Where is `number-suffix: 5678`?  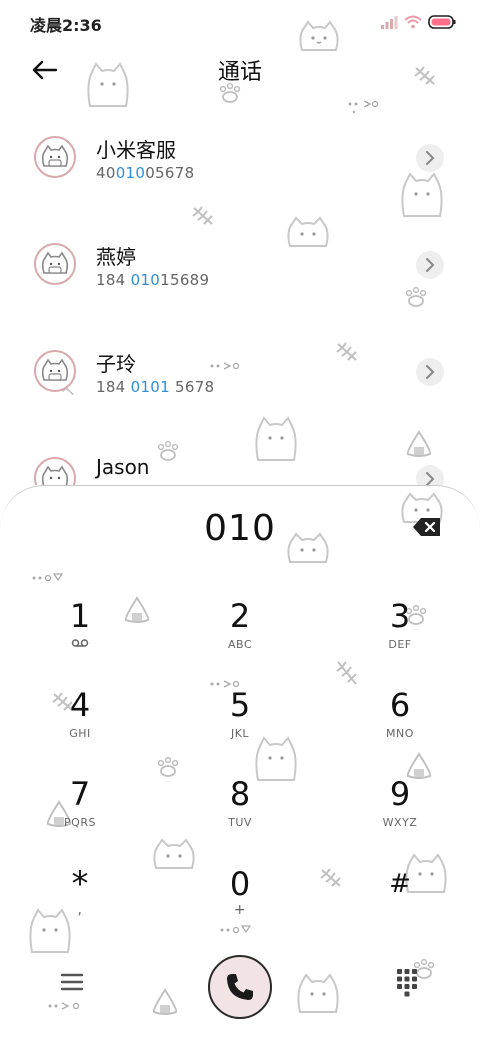 number-suffix: 5678 is located at coordinates (192, 387).